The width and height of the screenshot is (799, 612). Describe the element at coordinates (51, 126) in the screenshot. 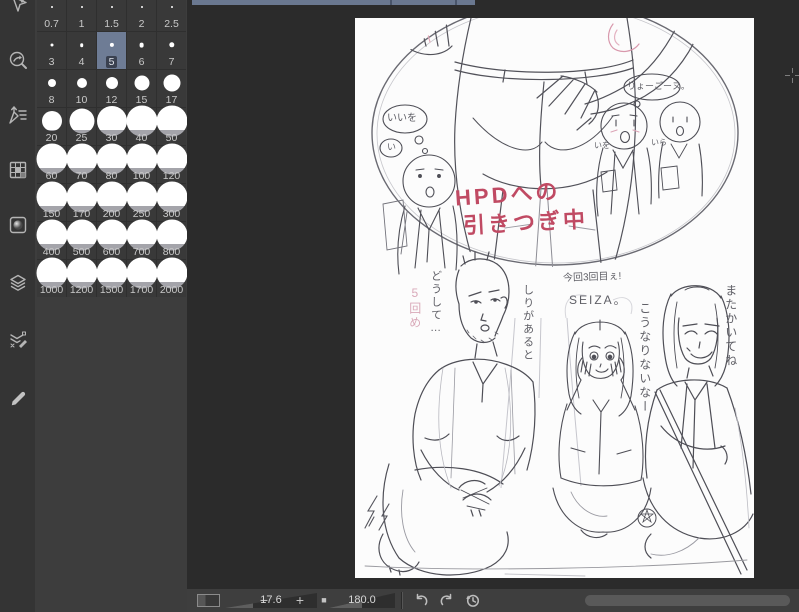

I see `brush-size-cell-20: 20` at that location.